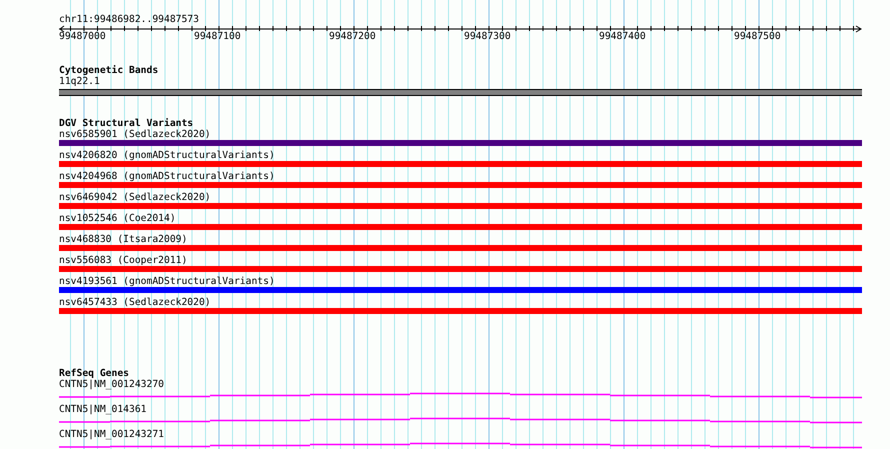 Image resolution: width=890 pixels, height=449 pixels. What do you see at coordinates (94, 373) in the screenshot?
I see `track-title: RefSeq Genes` at bounding box center [94, 373].